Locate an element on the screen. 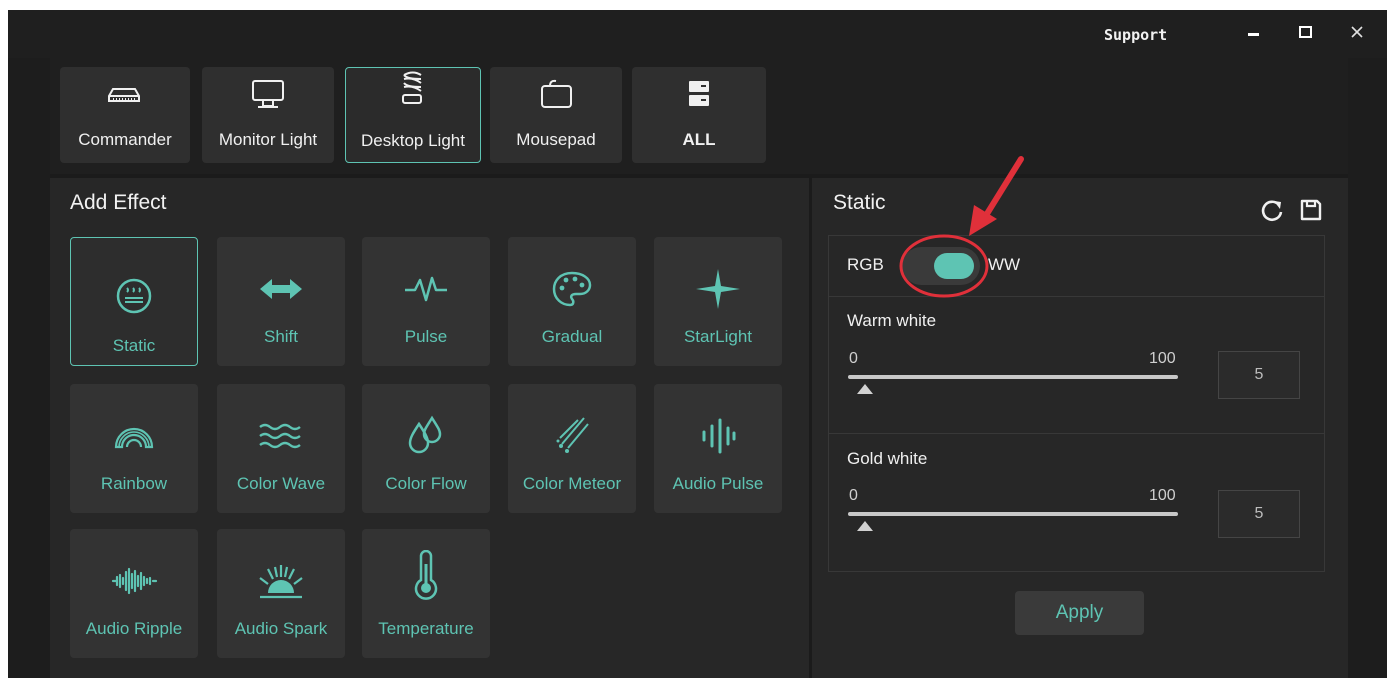 This screenshot has height=678, width=1397. apply-button: Apply is located at coordinates (1079, 613).